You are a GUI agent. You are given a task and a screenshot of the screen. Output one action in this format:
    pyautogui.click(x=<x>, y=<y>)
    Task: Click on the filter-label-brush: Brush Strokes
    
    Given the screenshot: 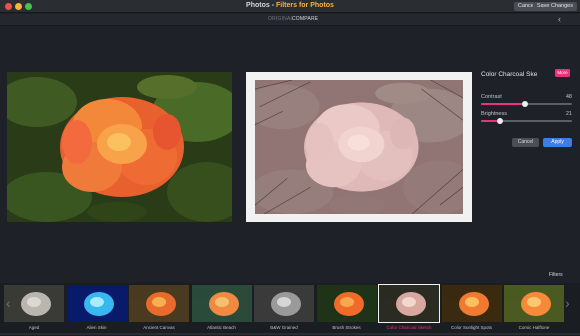 What is the action you would take?
    pyautogui.click(x=347, y=327)
    